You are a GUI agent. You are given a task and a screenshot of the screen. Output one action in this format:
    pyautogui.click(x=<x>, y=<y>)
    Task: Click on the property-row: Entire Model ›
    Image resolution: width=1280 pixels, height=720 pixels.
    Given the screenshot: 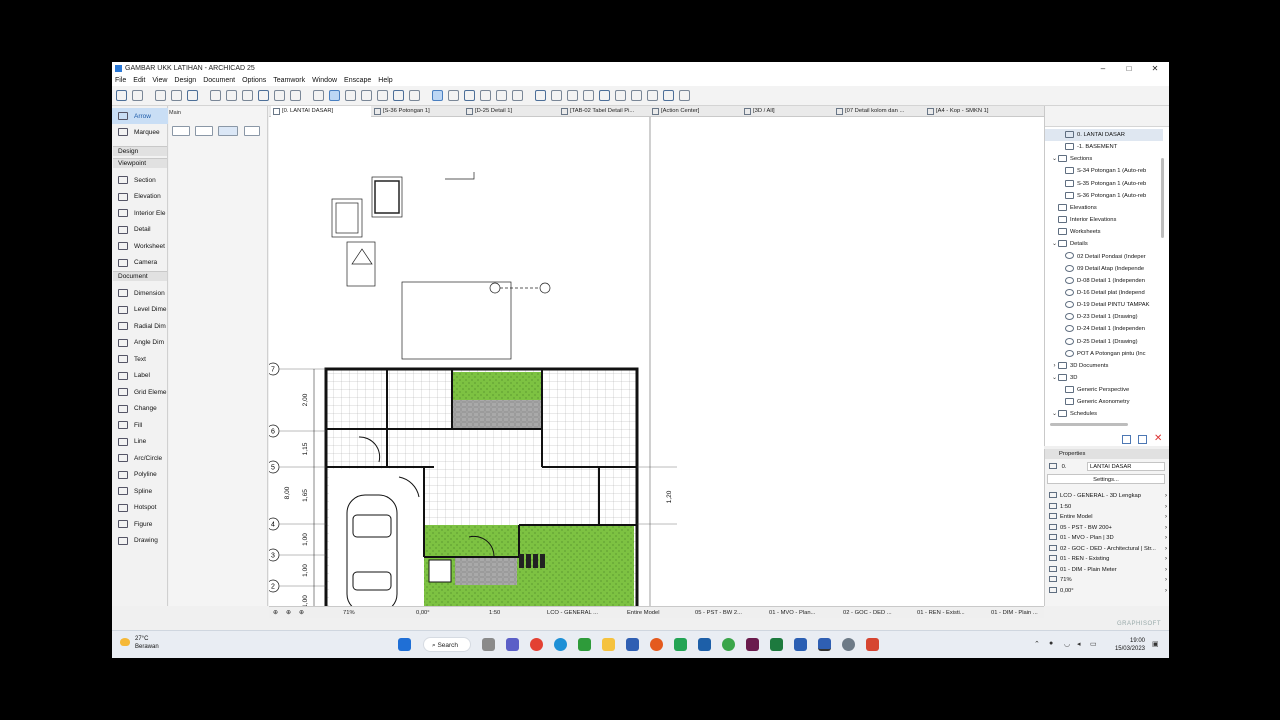 What is the action you would take?
    pyautogui.click(x=1107, y=517)
    